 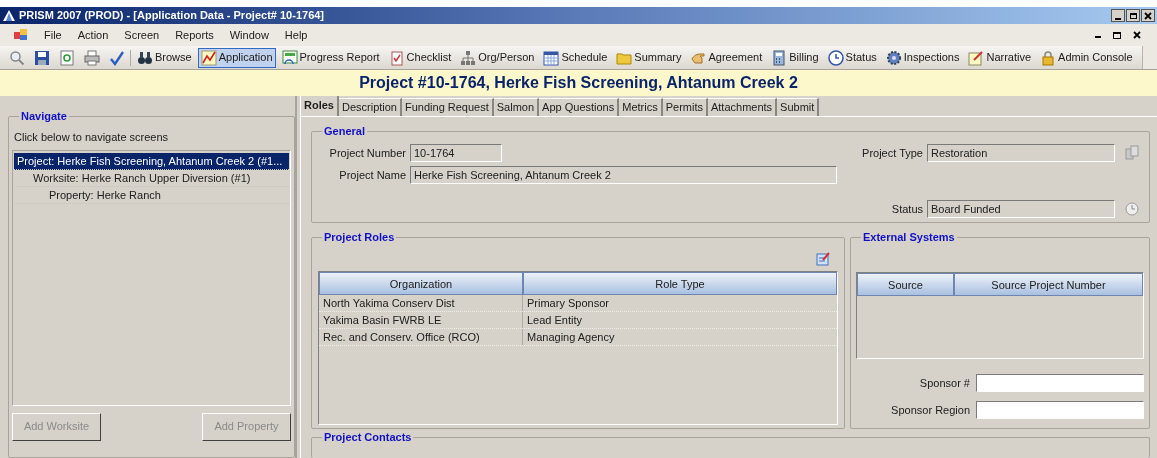 I want to click on tab: Description, so click(x=370, y=107).